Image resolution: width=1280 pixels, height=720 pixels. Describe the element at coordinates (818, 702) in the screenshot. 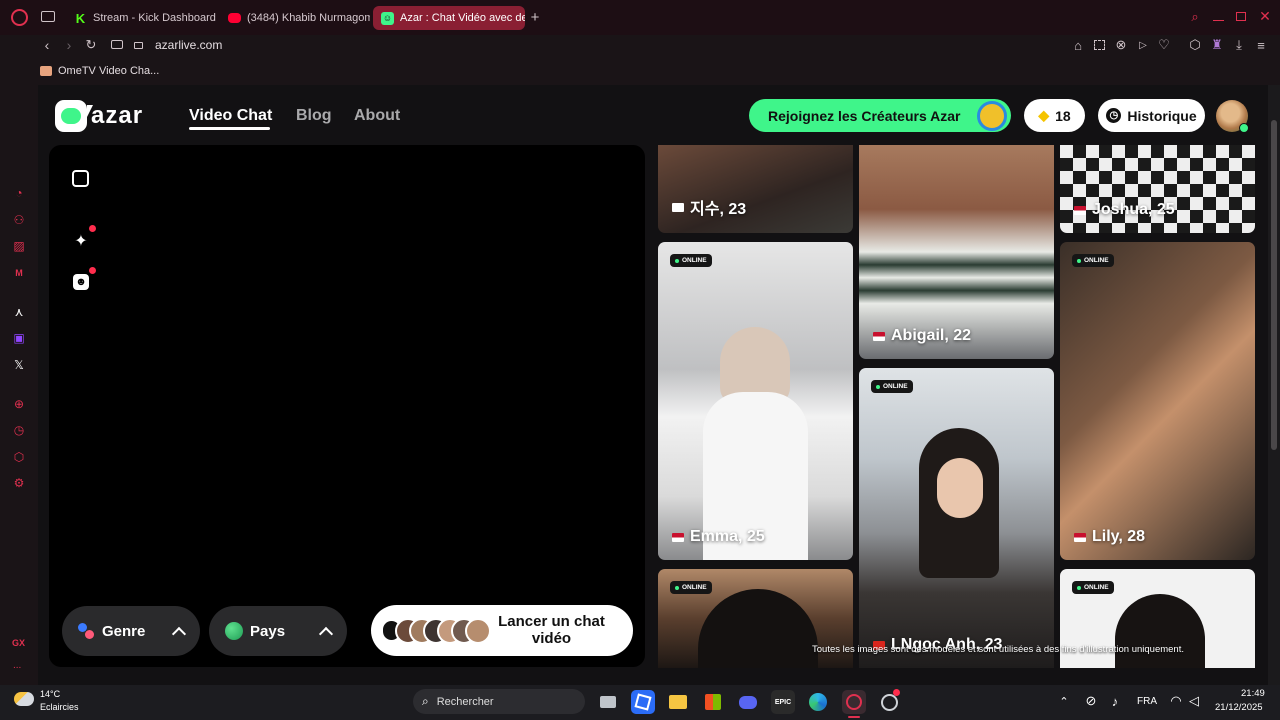

I see `edge-icon` at that location.